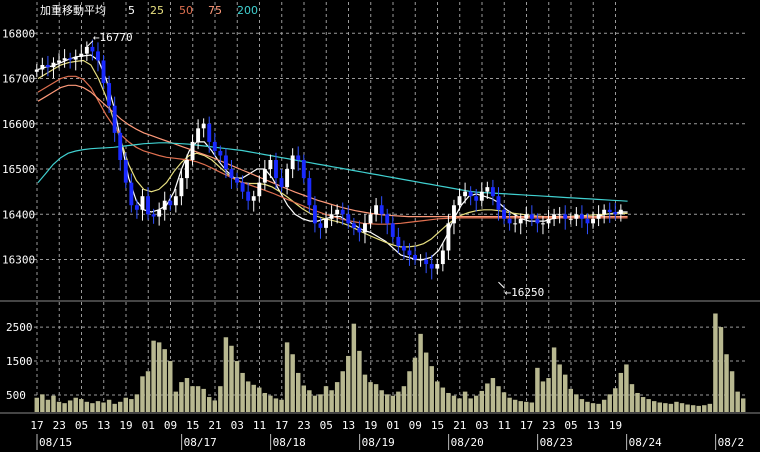 The width and height of the screenshot is (760, 452). What do you see at coordinates (289, 442) in the screenshot?
I see `date-label: 08/18` at bounding box center [289, 442].